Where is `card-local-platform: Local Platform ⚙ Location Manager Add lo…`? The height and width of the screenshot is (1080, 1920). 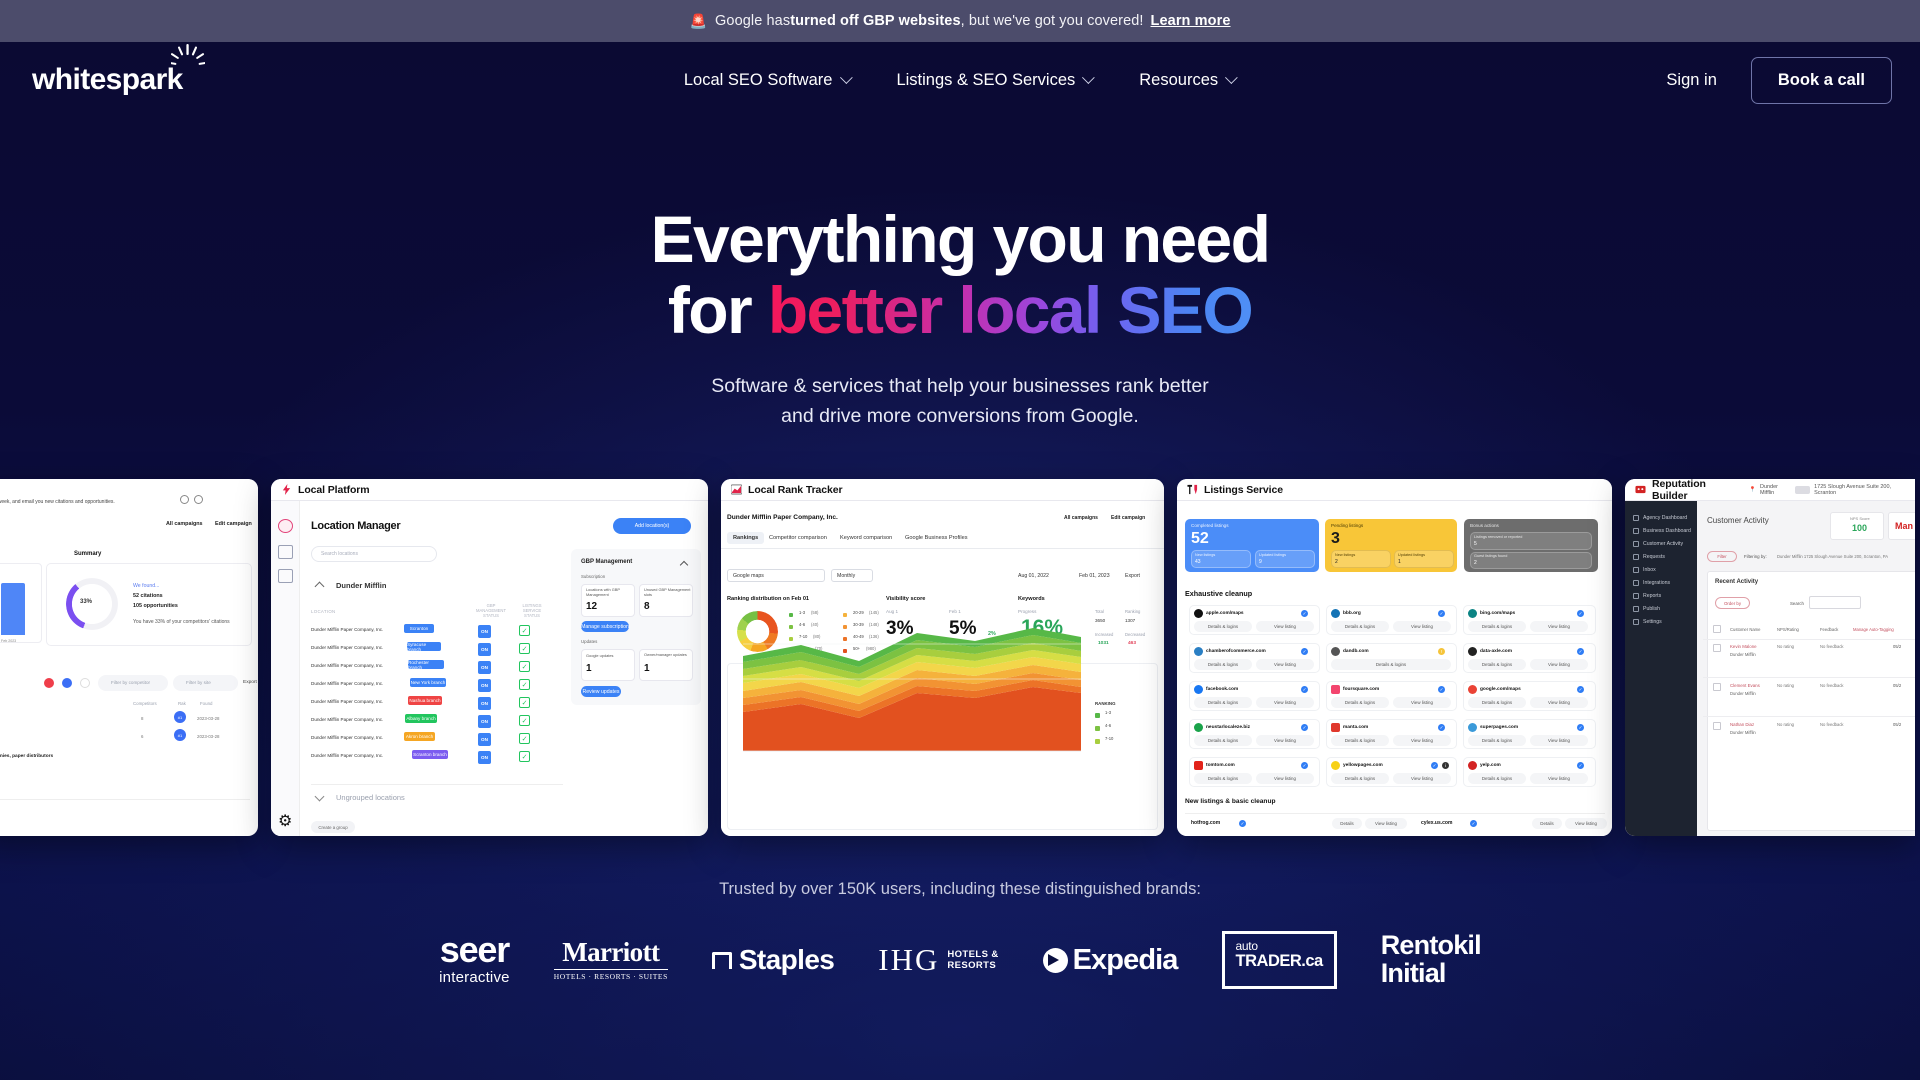 card-local-platform: Local Platform ⚙ Location Manager Add lo… is located at coordinates (489, 657).